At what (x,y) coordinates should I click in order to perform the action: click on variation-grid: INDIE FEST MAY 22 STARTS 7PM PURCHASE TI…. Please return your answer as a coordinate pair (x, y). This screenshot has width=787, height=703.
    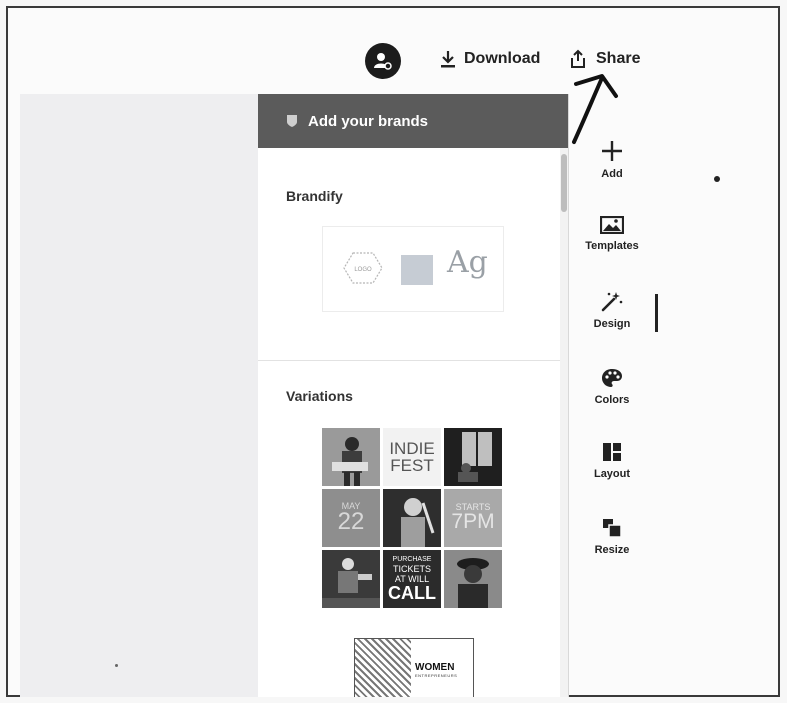
    Looking at the image, I should click on (412, 518).